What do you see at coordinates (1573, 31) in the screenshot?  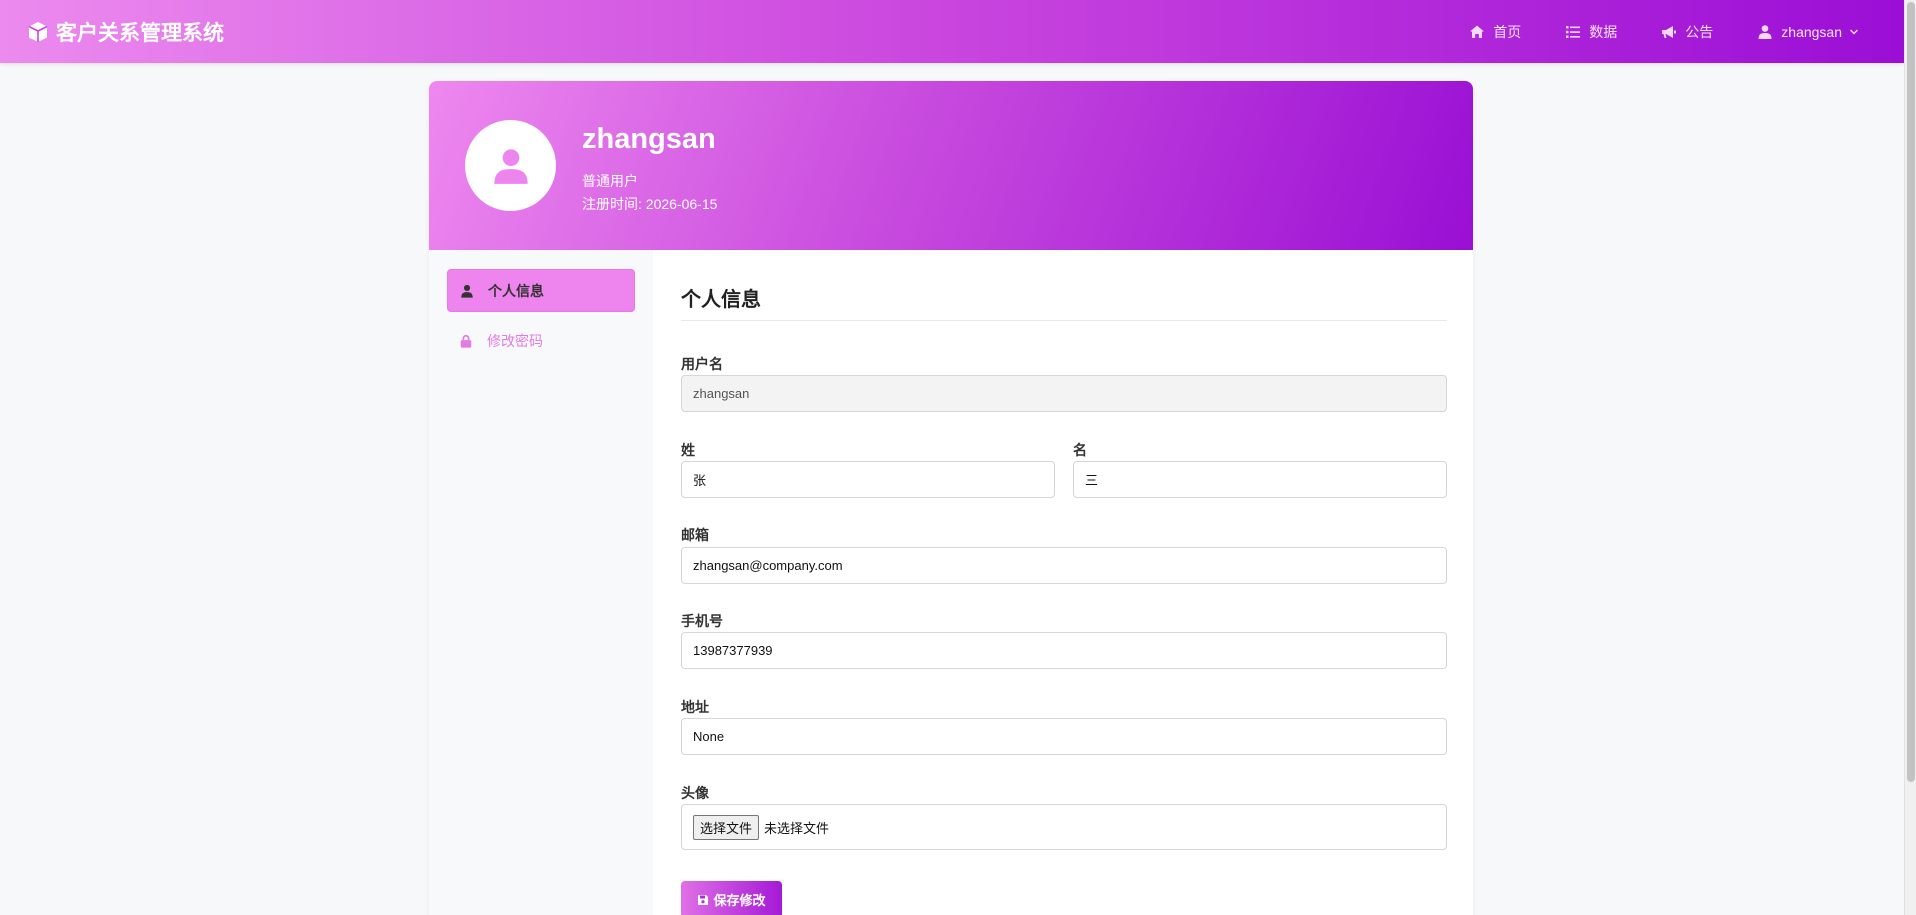 I see `list-icon` at bounding box center [1573, 31].